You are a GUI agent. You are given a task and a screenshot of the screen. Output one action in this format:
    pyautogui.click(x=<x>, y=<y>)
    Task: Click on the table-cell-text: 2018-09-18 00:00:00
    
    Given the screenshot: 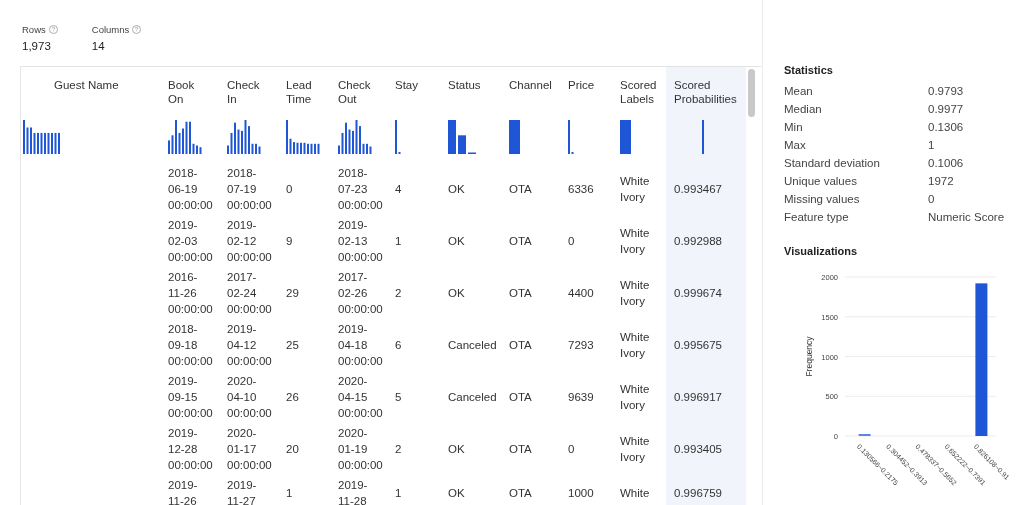 What is the action you would take?
    pyautogui.click(x=190, y=345)
    